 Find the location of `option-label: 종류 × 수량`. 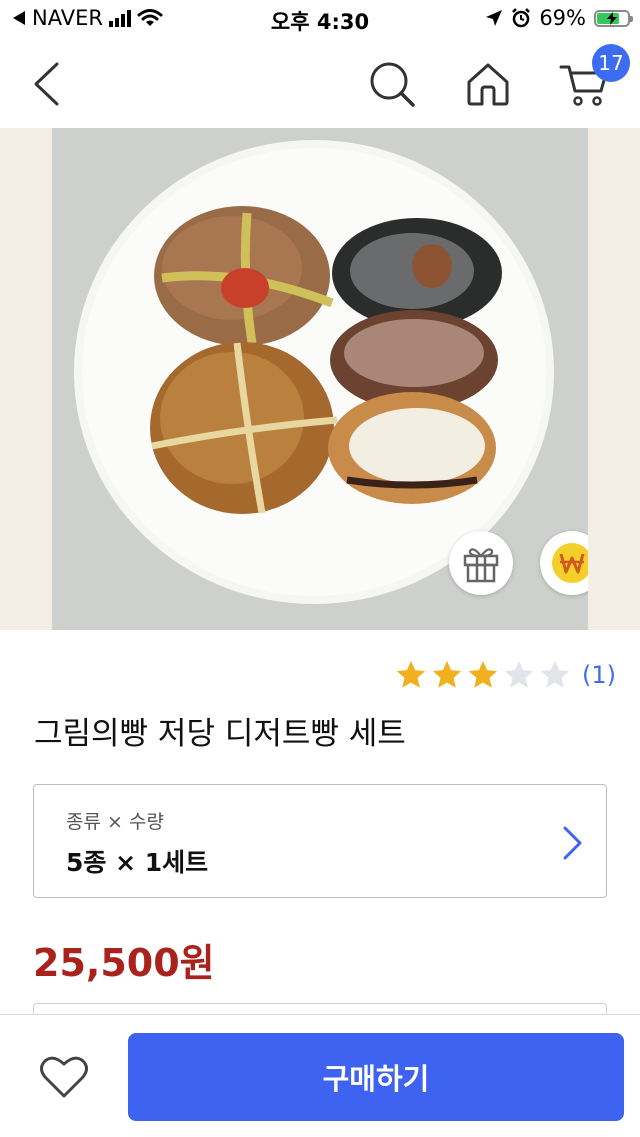

option-label: 종류 × 수량 is located at coordinates (115, 822).